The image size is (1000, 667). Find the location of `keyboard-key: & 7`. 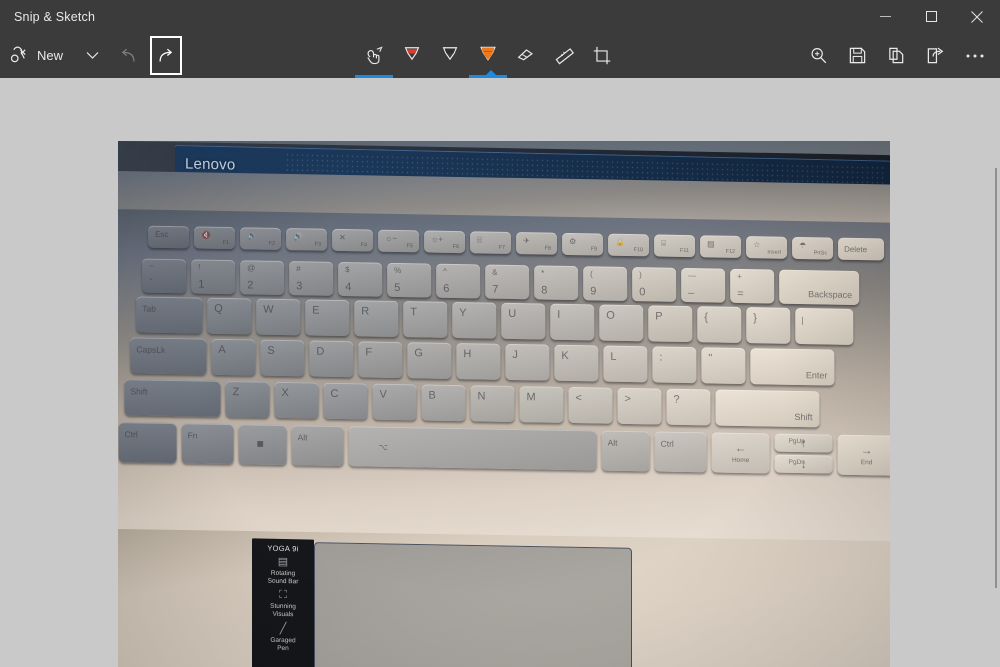

keyboard-key: & 7 is located at coordinates (507, 282).